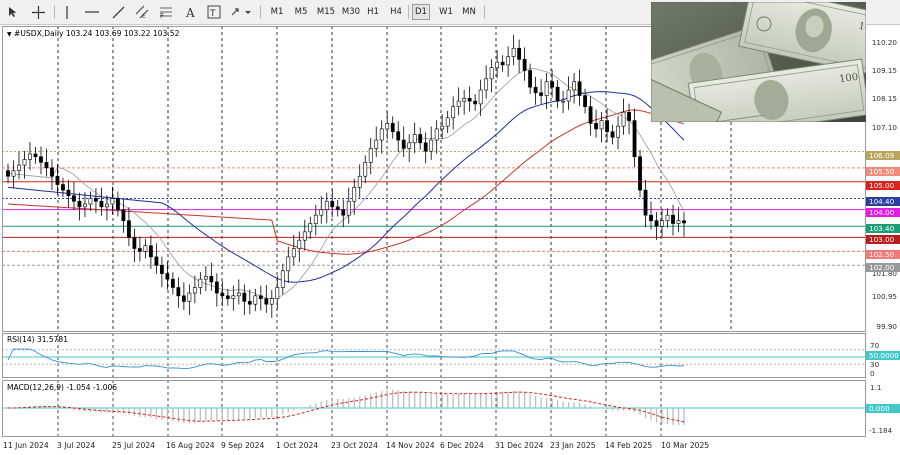  What do you see at coordinates (373, 12) in the screenshot?
I see `timeframe-h1-button: H1` at bounding box center [373, 12].